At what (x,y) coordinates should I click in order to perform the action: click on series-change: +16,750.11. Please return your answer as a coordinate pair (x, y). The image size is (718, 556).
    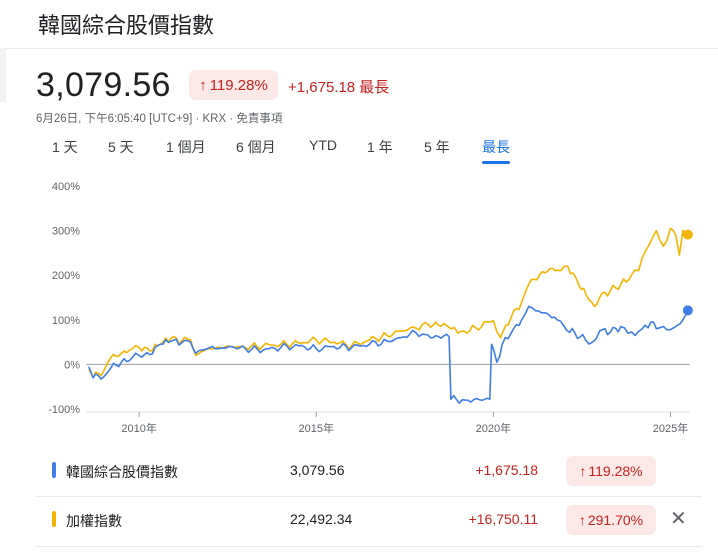
    Looking at the image, I should click on (503, 519).